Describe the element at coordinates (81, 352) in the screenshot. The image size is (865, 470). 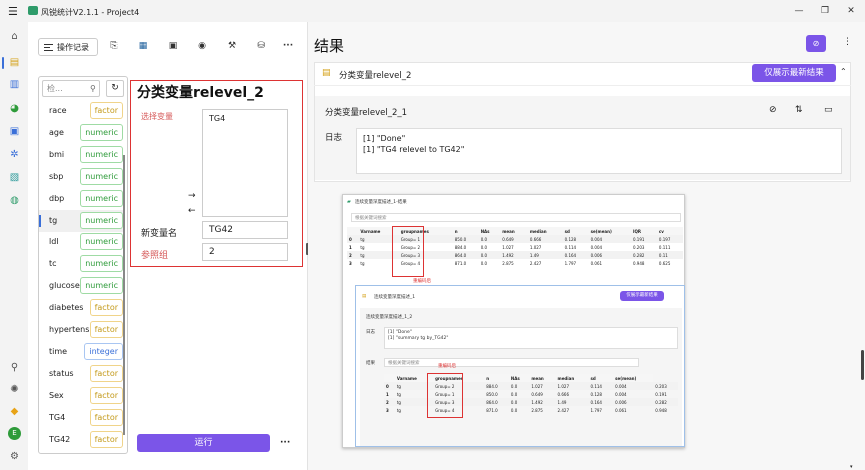
I see `variable-item-time: time integer` at that location.